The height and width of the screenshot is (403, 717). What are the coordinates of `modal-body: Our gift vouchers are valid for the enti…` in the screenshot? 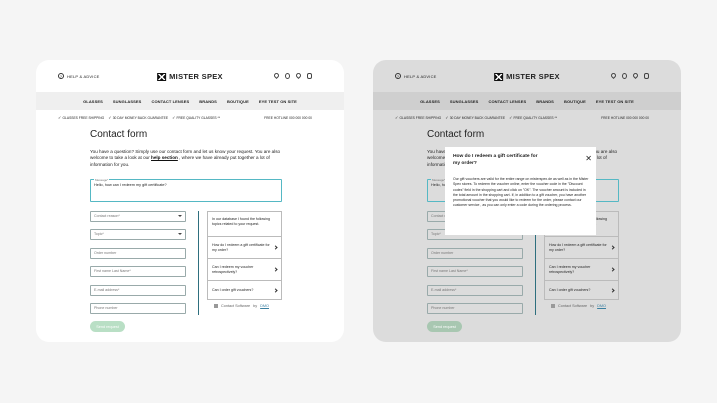 It's located at (521, 192).